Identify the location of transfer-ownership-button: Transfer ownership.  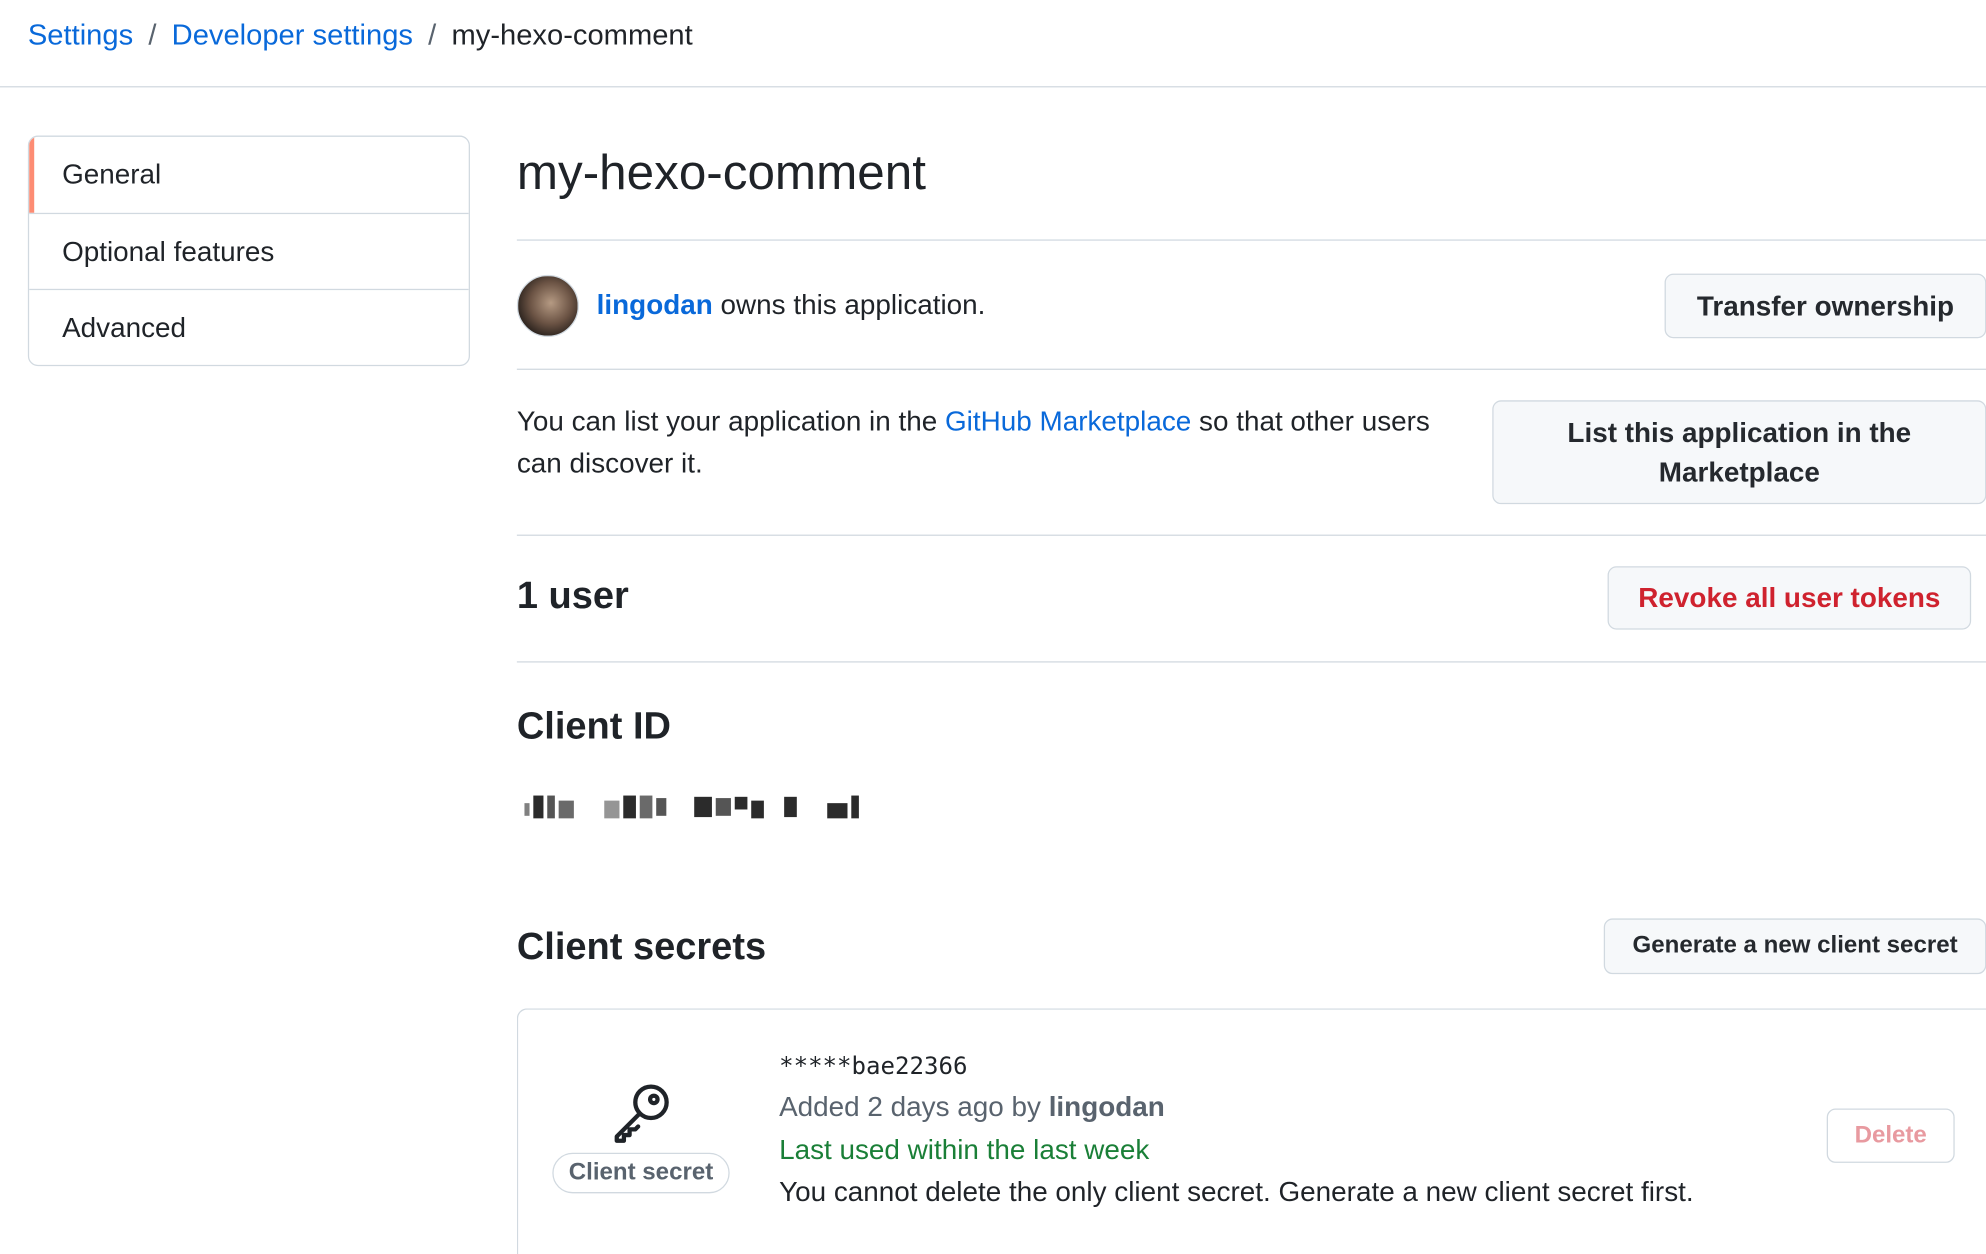
(1825, 306).